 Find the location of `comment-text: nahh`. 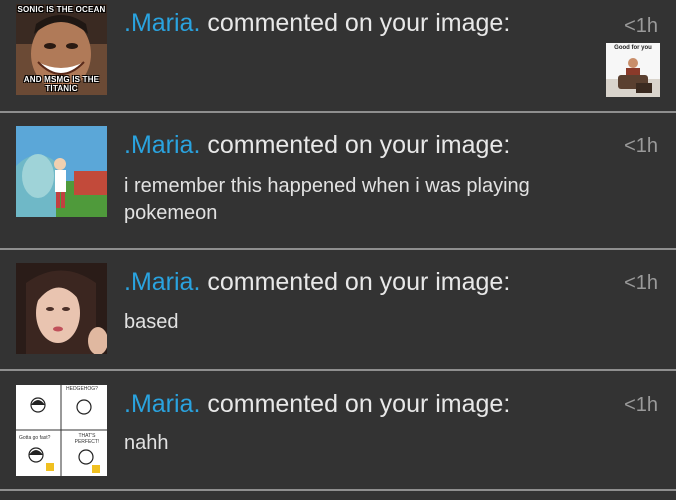

comment-text: nahh is located at coordinates (146, 443).